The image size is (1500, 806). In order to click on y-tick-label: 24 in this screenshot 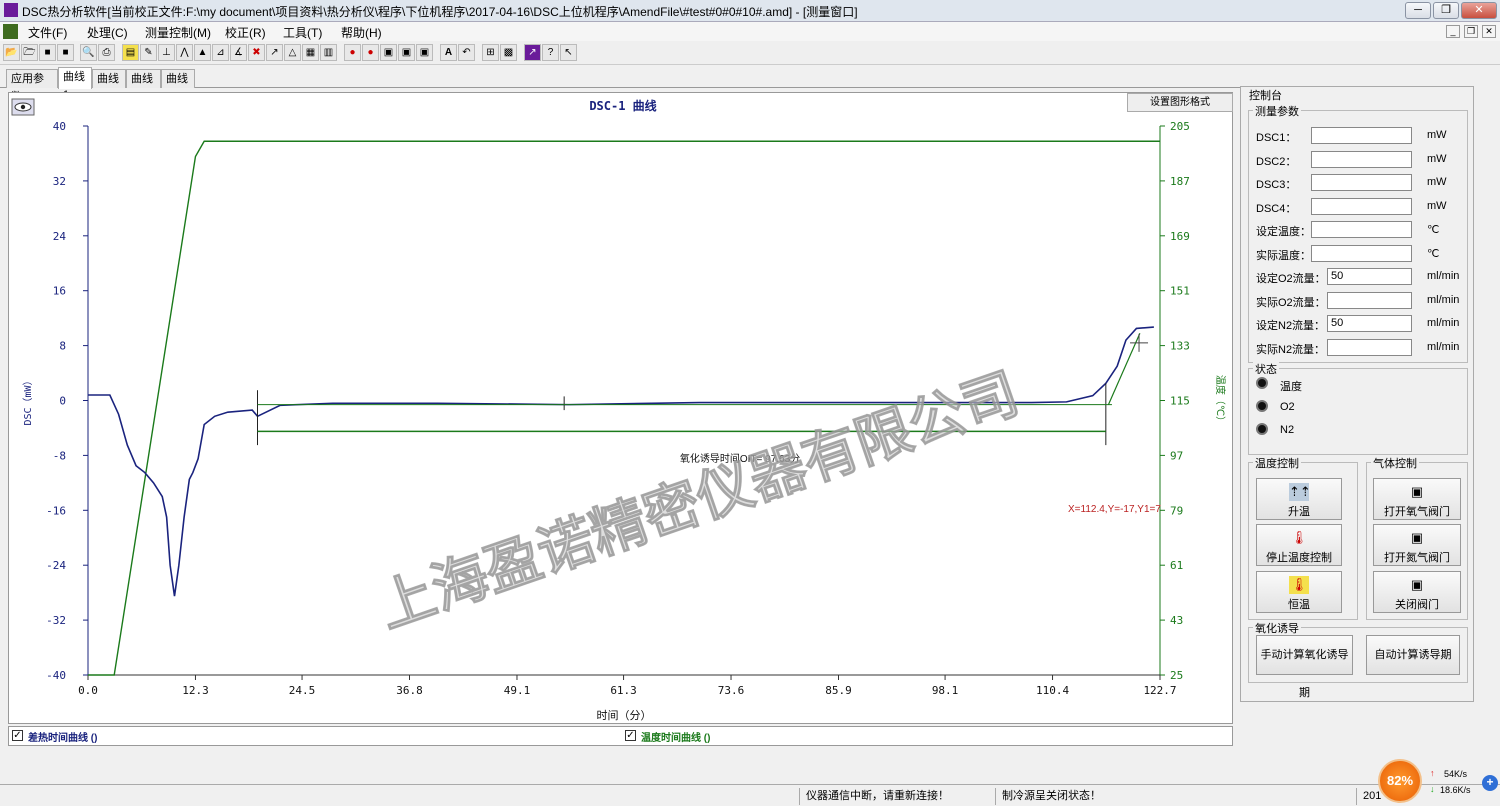, I will do `click(60, 236)`.